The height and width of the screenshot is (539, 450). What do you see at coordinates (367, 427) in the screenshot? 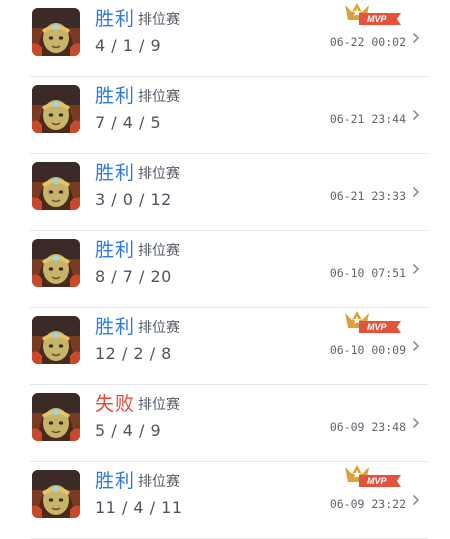
I see `match-time: 06-09 23:48` at bounding box center [367, 427].